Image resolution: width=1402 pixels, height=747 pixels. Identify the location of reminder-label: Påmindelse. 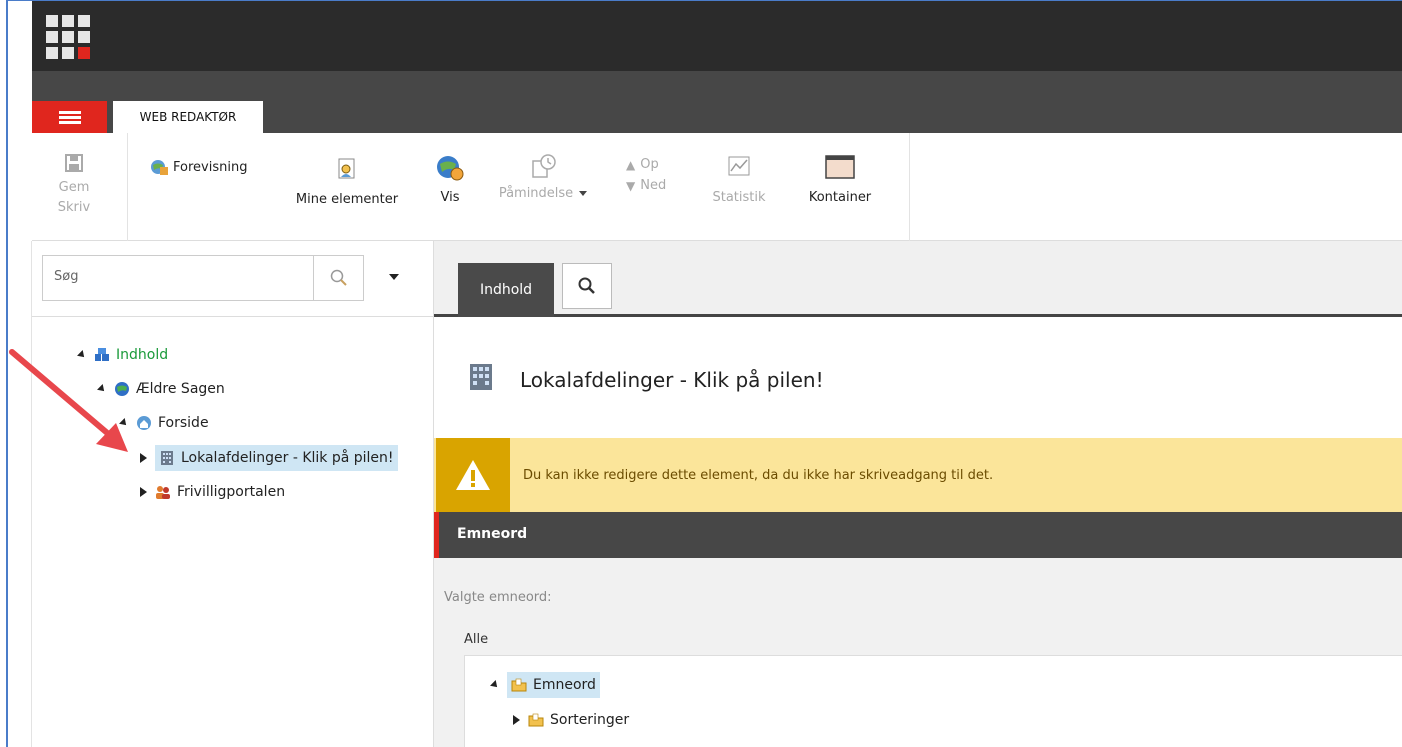
(536, 193).